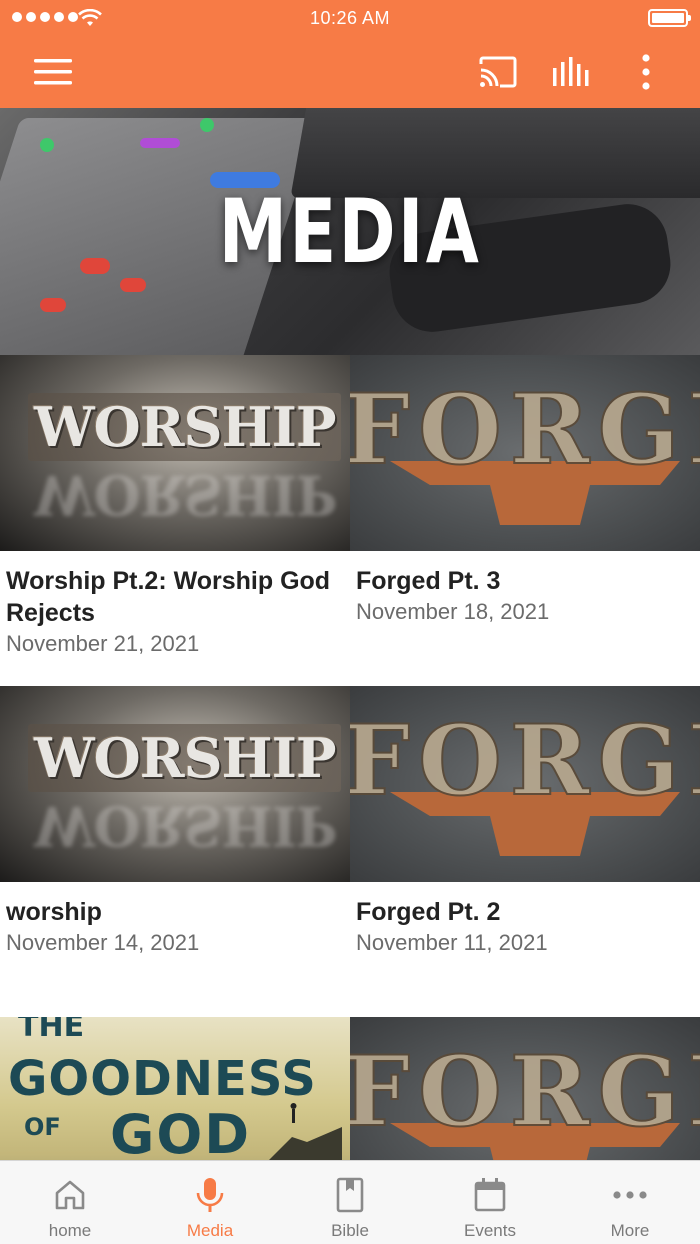 The width and height of the screenshot is (700, 1244). Describe the element at coordinates (490, 1230) in the screenshot. I see `tab-label: Events` at that location.